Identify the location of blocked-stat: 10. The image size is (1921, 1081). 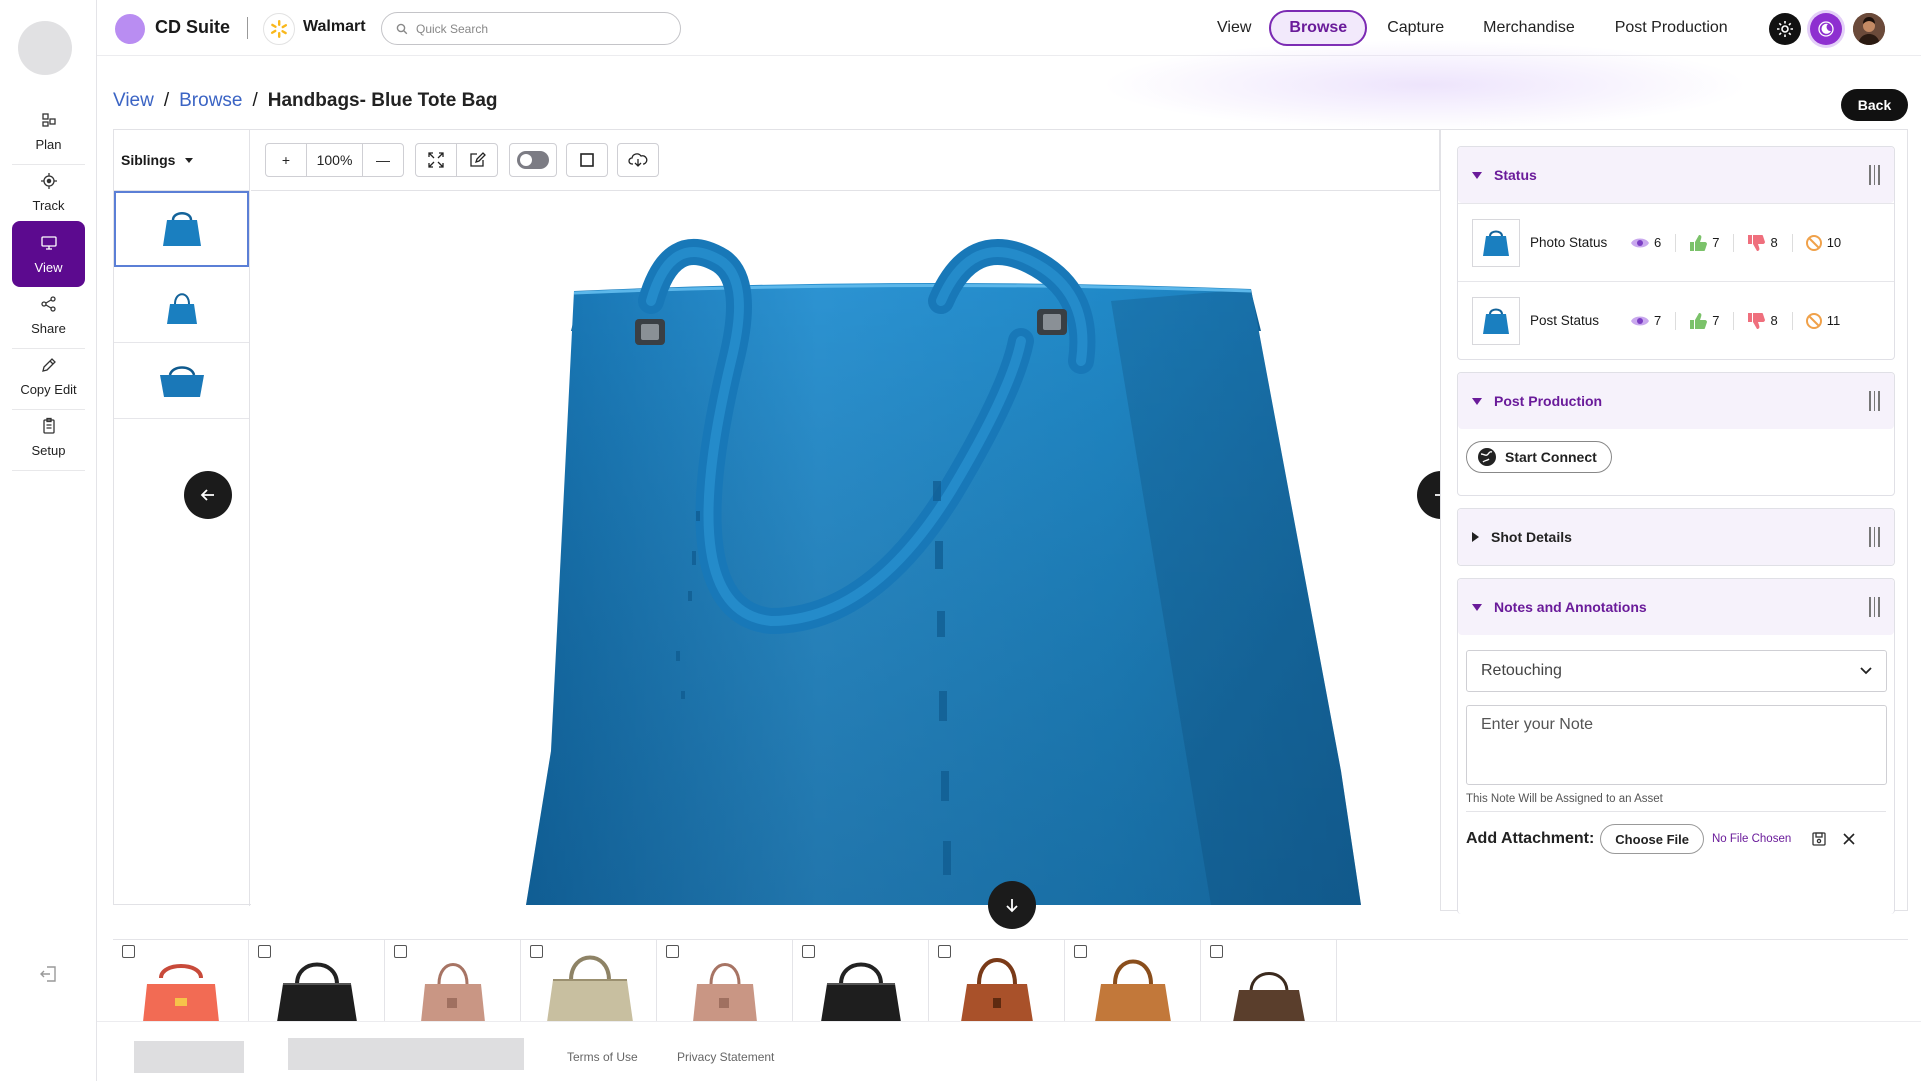
(1823, 243).